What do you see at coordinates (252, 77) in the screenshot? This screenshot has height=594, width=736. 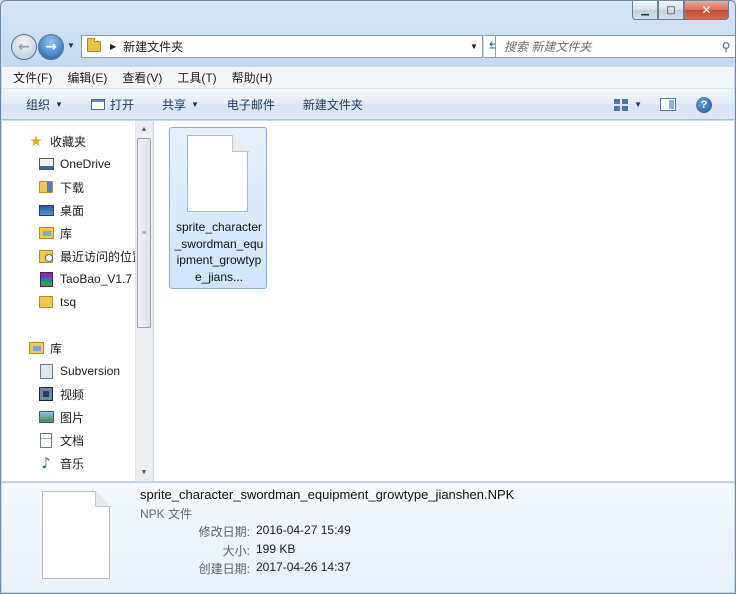 I see `menu-help: 帮助(H)` at bounding box center [252, 77].